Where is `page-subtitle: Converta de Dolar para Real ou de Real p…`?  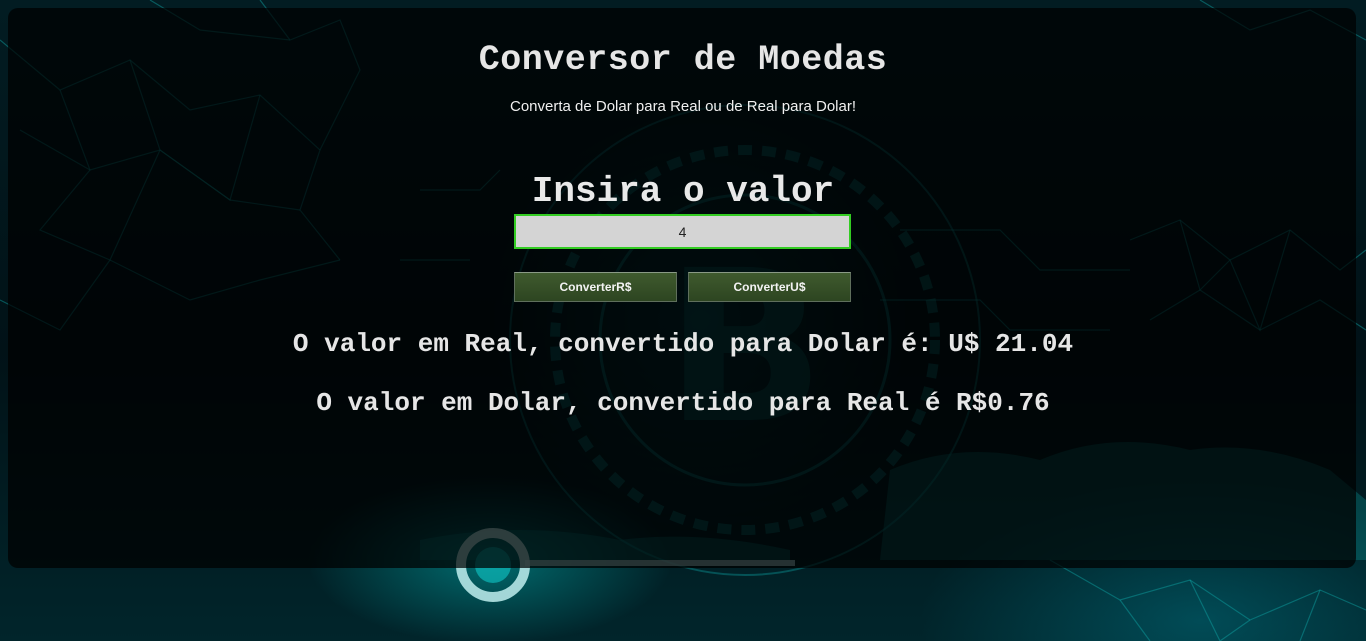
page-subtitle: Converta de Dolar para Real ou de Real p… is located at coordinates (683, 106).